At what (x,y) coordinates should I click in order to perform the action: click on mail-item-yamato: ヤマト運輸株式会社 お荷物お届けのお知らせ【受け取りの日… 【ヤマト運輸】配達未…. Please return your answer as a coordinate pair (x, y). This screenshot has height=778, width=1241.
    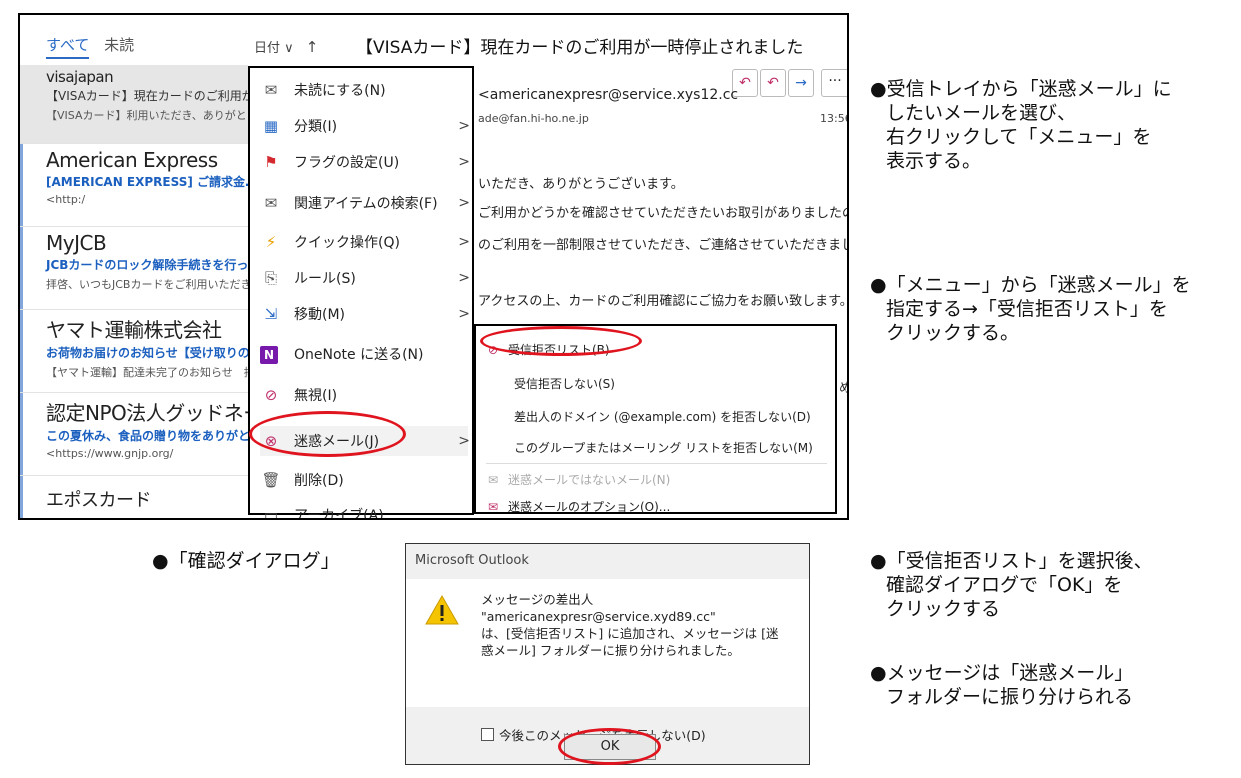
    Looking at the image, I should click on (134, 351).